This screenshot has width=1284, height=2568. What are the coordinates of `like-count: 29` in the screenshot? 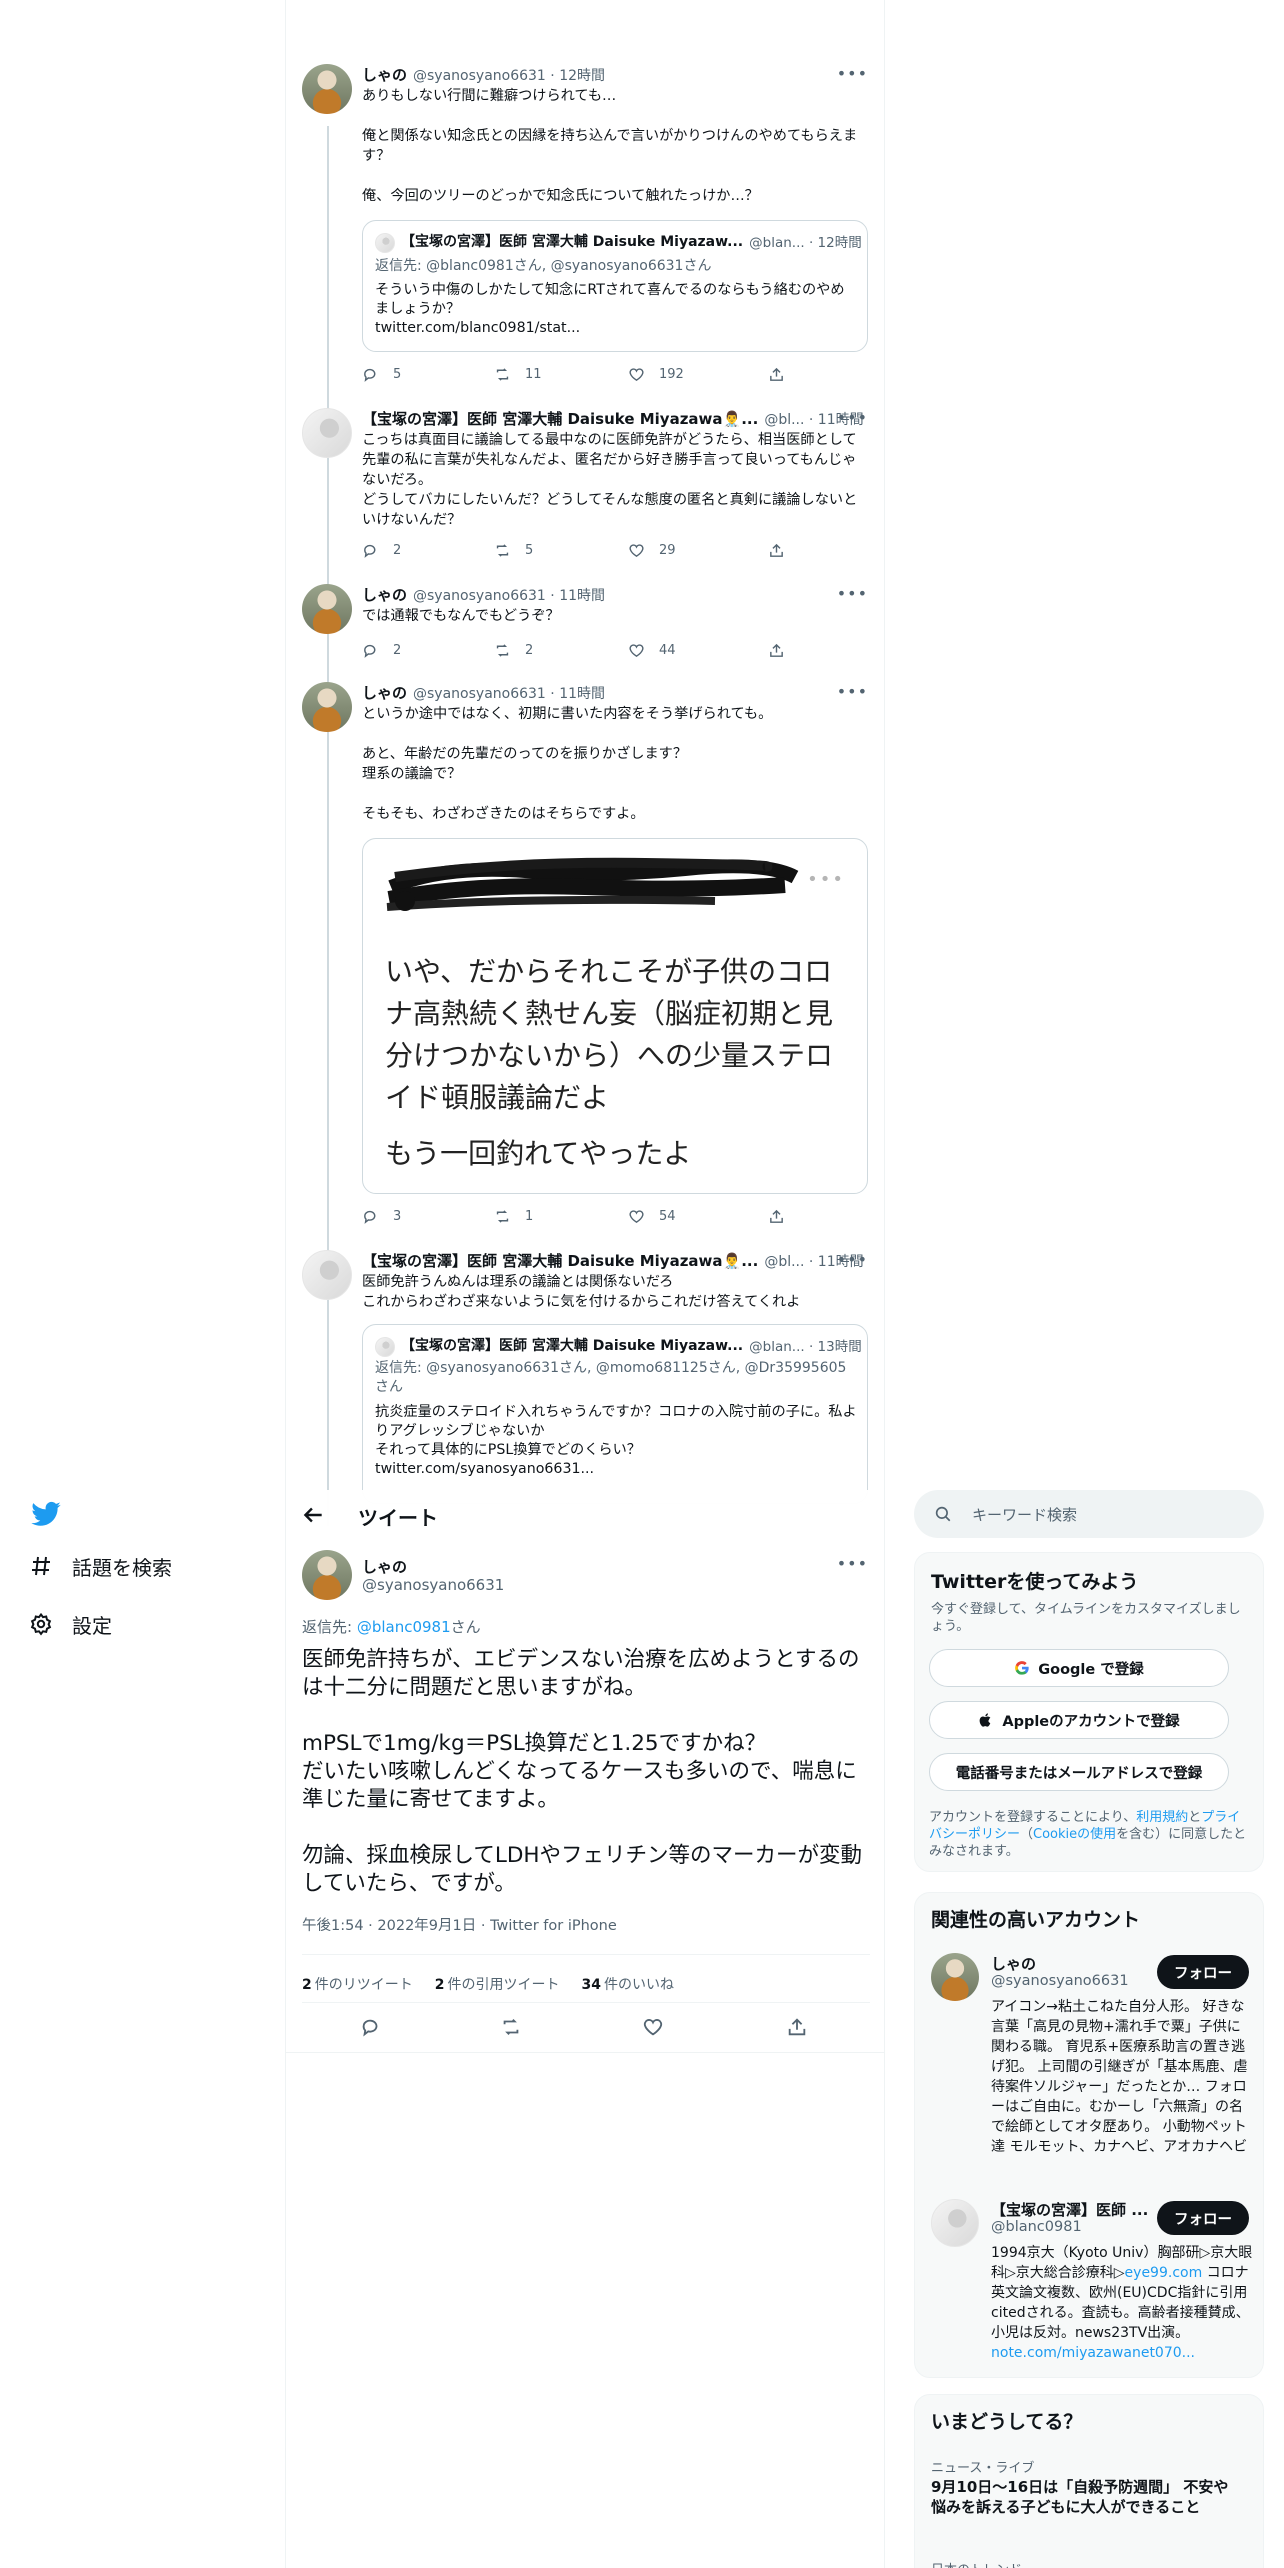 It's located at (667, 550).